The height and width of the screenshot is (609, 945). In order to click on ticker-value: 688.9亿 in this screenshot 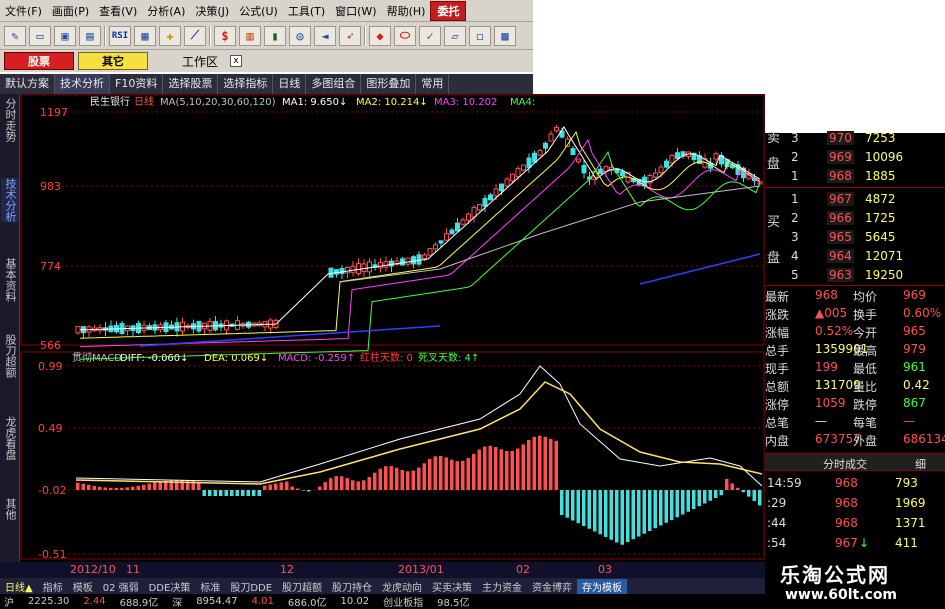, I will do `click(139, 603)`.